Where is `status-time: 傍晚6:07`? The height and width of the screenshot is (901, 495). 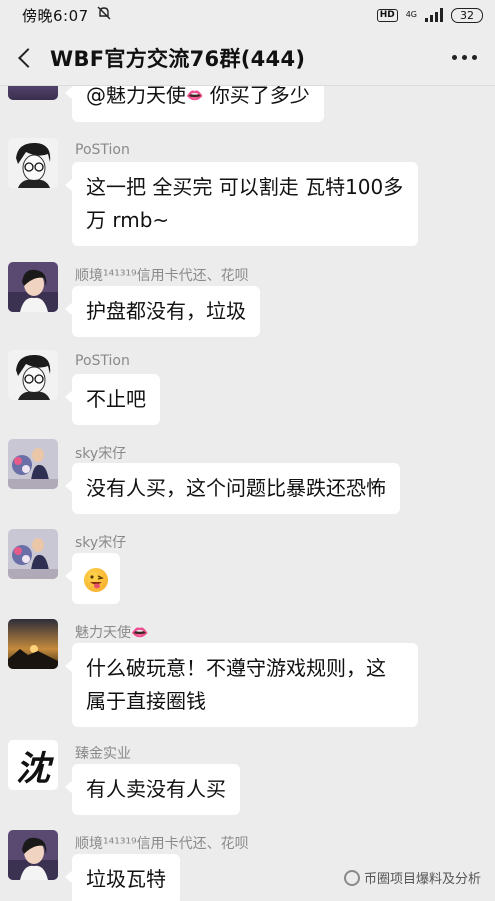
status-time: 傍晚6:07 is located at coordinates (55, 15).